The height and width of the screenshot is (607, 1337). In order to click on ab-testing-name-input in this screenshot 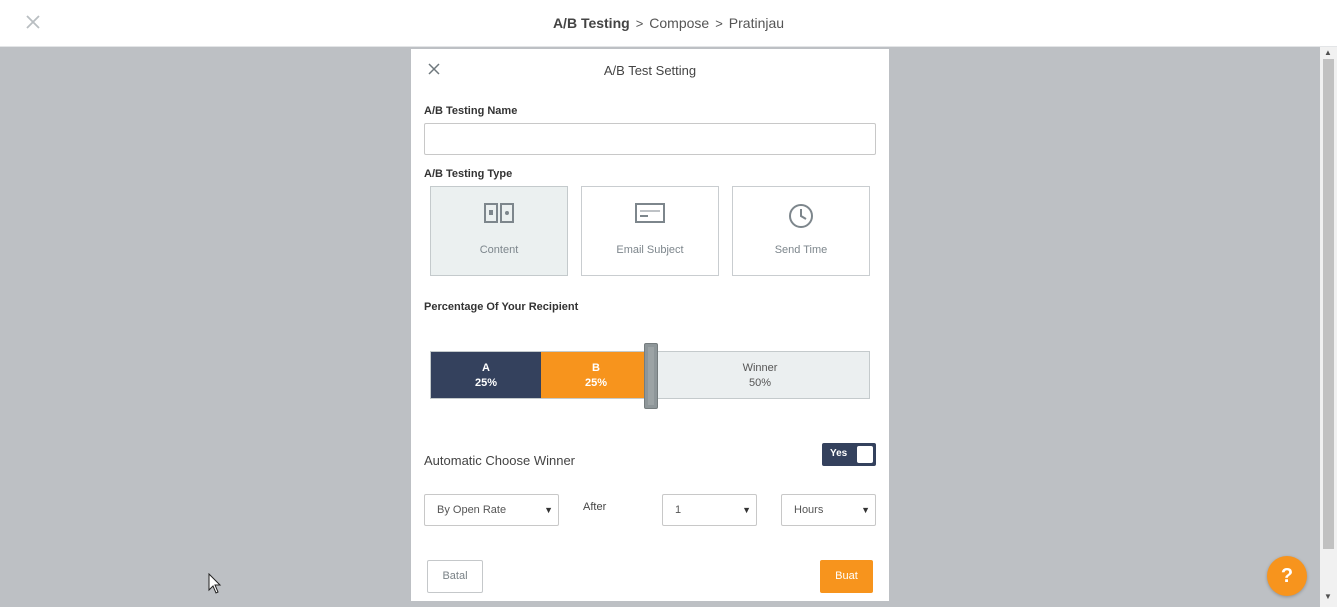, I will do `click(650, 139)`.